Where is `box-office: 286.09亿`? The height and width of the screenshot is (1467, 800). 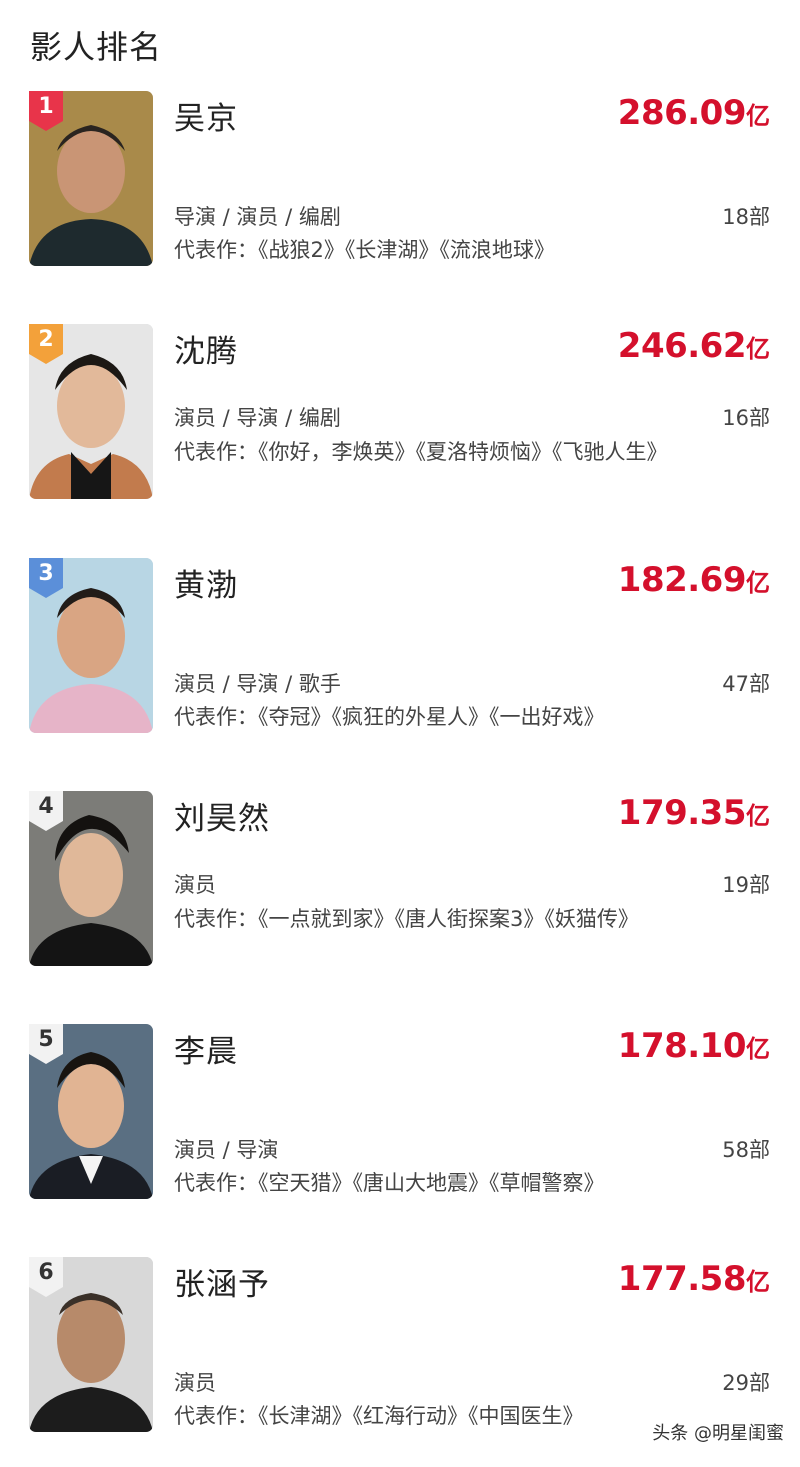 box-office: 286.09亿 is located at coordinates (693, 113).